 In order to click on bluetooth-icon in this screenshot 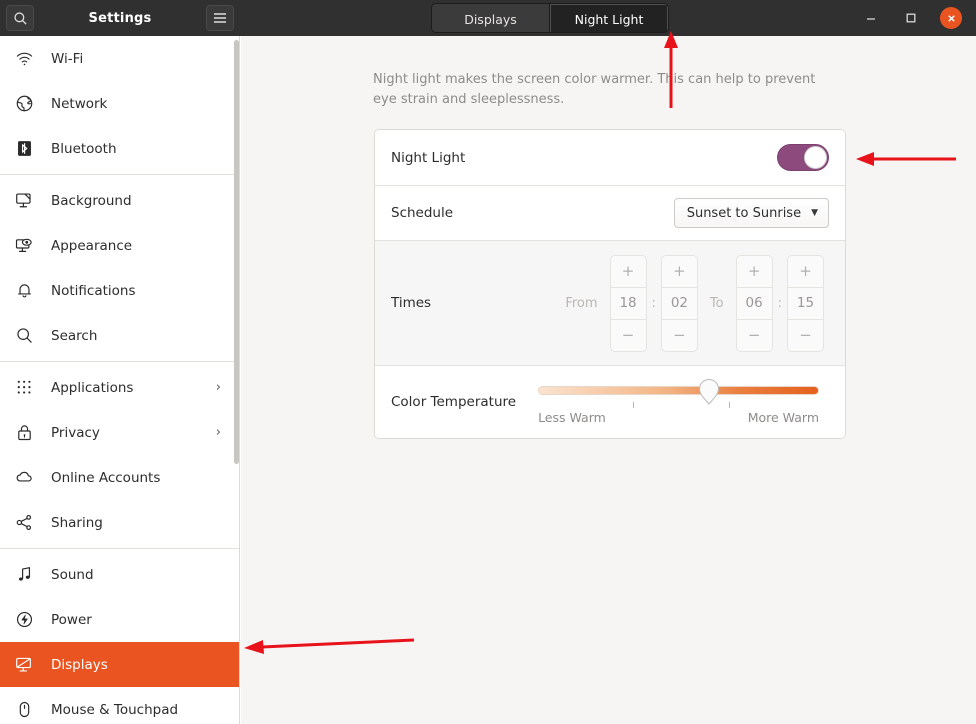, I will do `click(24, 149)`.